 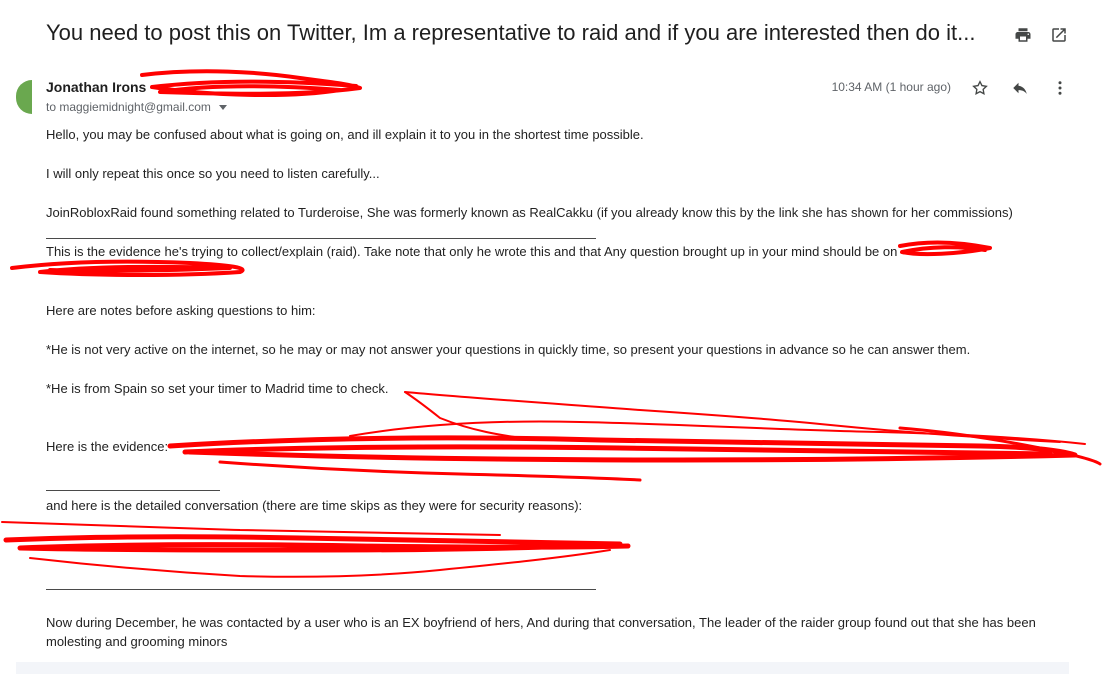 What do you see at coordinates (128, 107) in the screenshot?
I see `recipient-text: to maggiemidnight@gmail.com` at bounding box center [128, 107].